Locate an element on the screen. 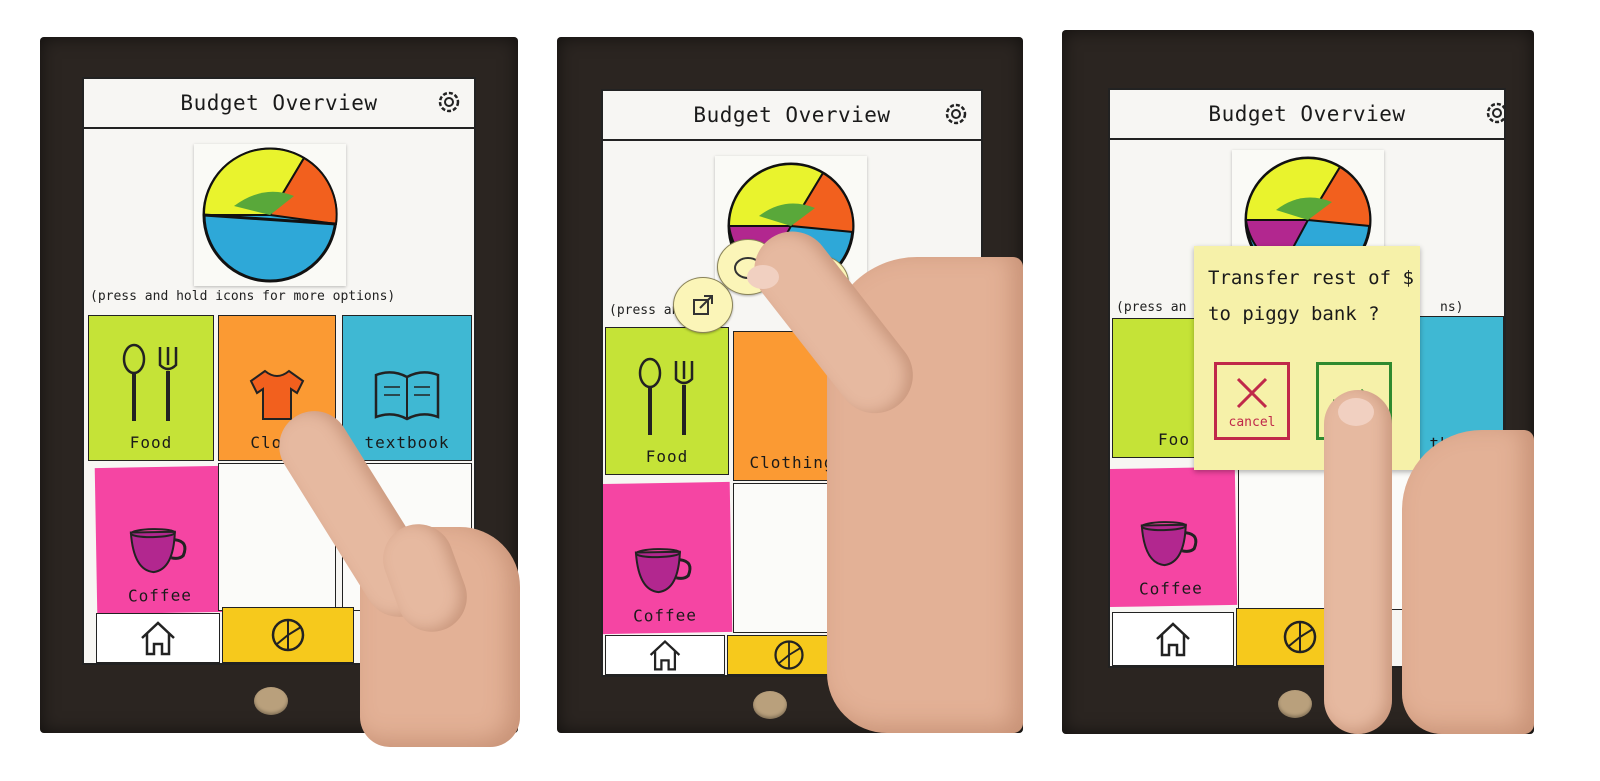 The height and width of the screenshot is (781, 1600). category-label: Clothing is located at coordinates (792, 462).